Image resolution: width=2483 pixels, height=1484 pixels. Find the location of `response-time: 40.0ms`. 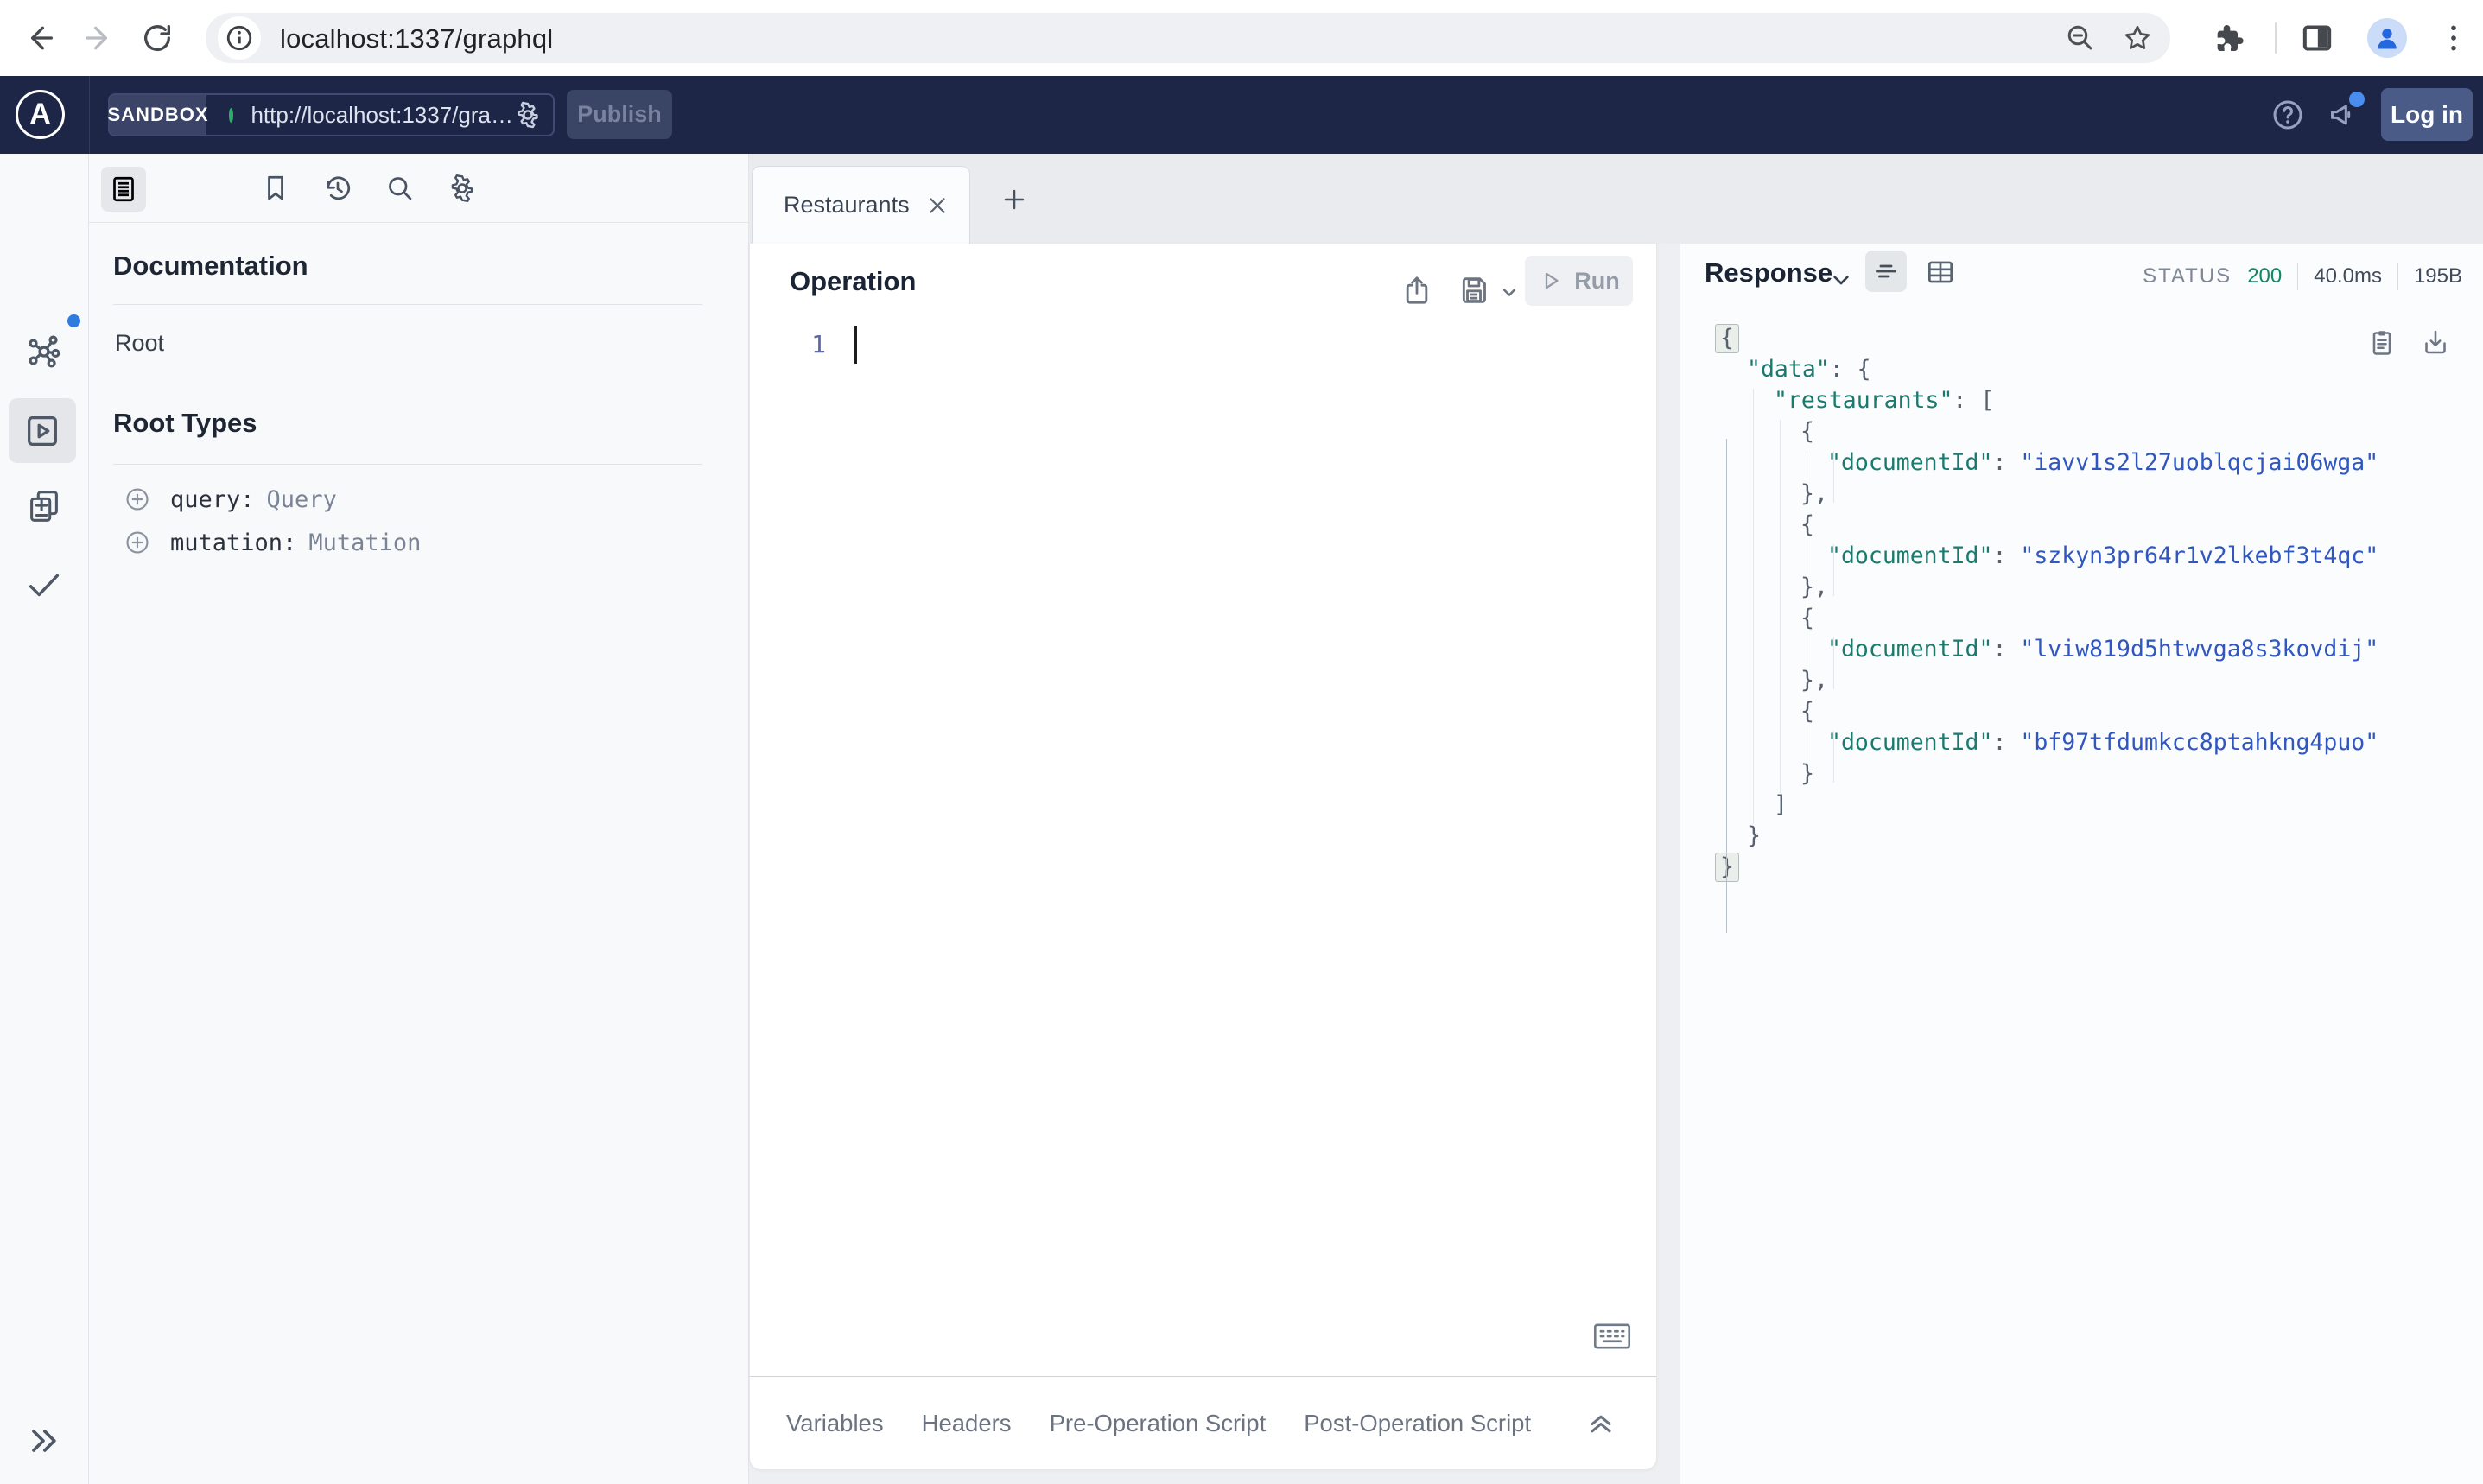

response-time: 40.0ms is located at coordinates (2348, 276).